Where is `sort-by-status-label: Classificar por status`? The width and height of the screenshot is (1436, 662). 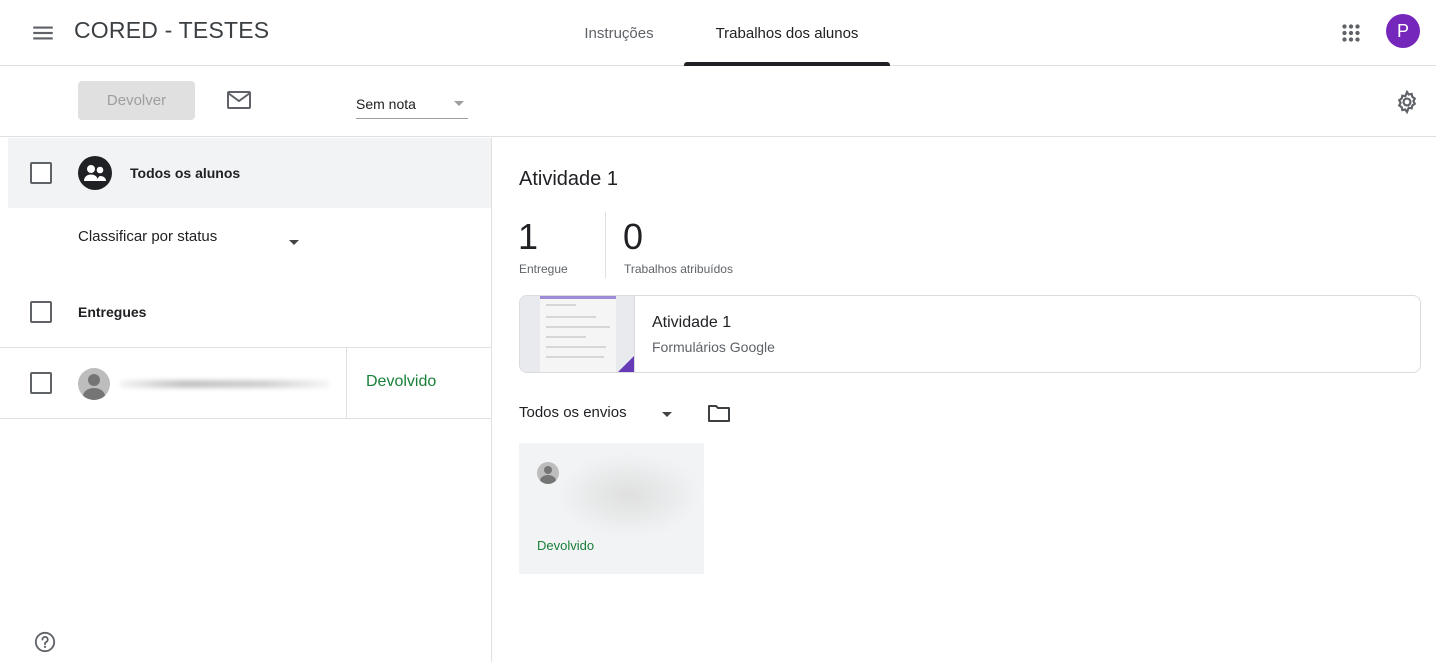 sort-by-status-label: Classificar por status is located at coordinates (148, 236).